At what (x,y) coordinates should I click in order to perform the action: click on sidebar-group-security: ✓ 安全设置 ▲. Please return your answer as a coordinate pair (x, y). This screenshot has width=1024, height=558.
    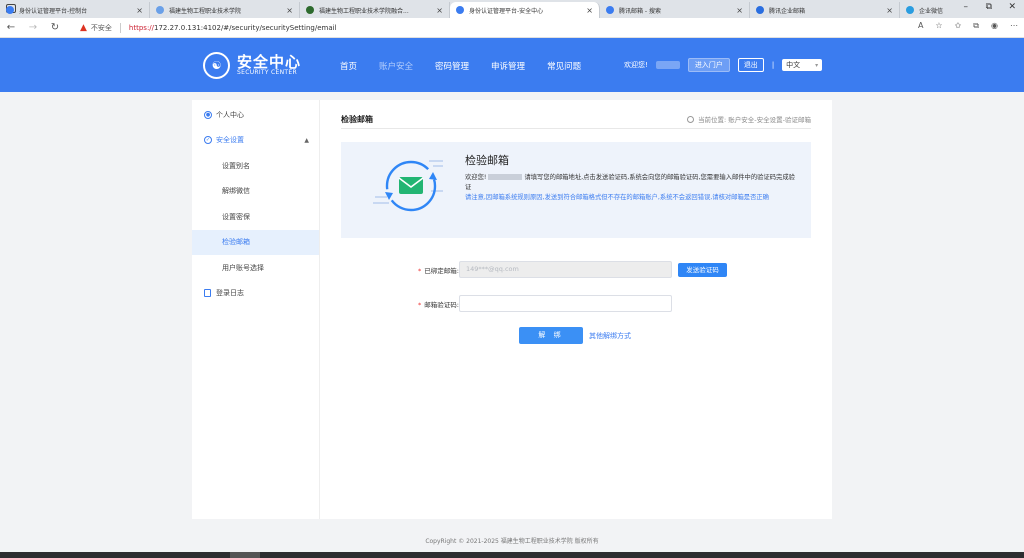
    Looking at the image, I should click on (255, 141).